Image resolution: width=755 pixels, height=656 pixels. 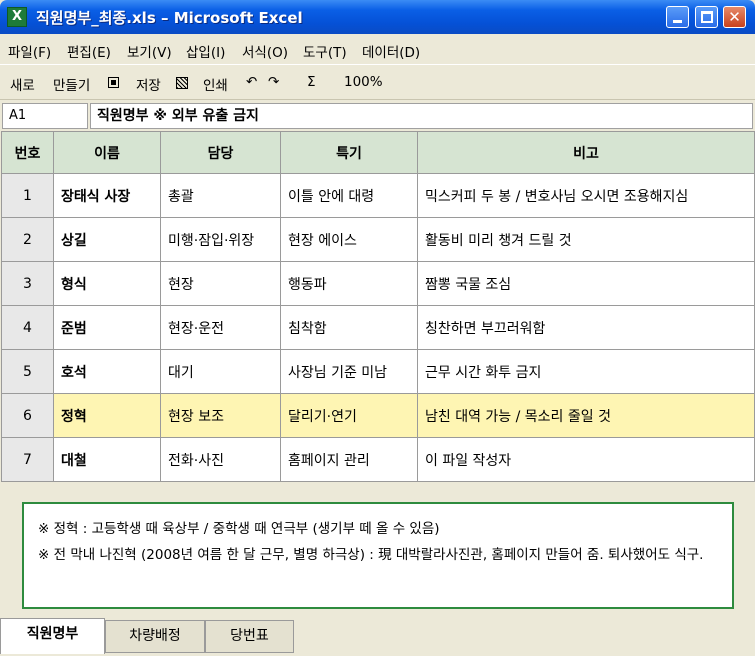 I want to click on cell-number: 2, so click(x=27, y=239).